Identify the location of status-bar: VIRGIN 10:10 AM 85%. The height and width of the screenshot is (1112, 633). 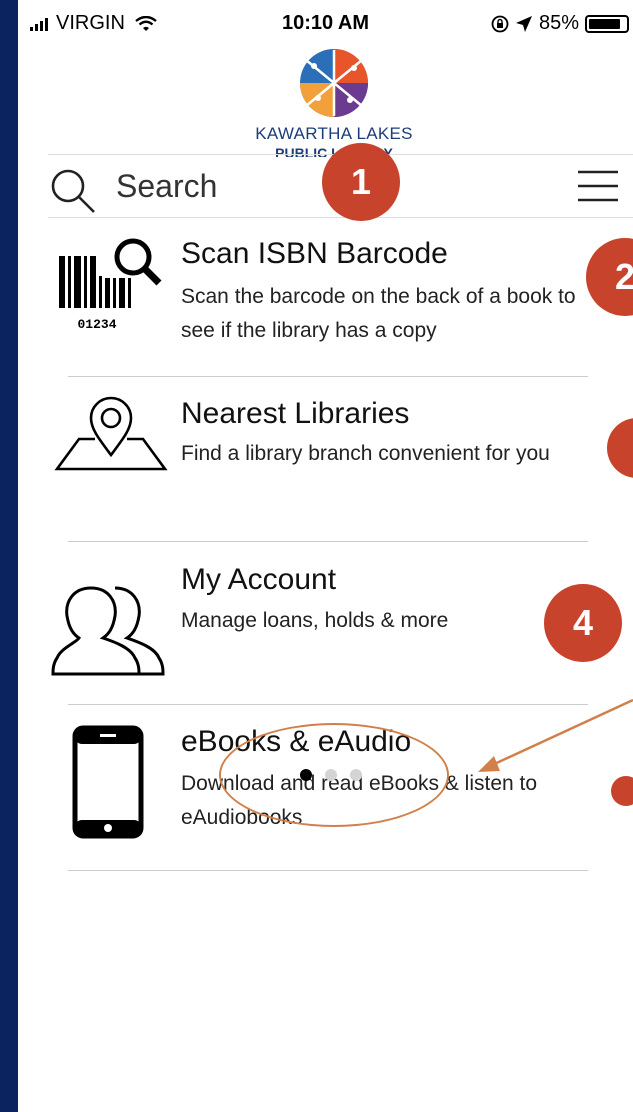
(325, 22).